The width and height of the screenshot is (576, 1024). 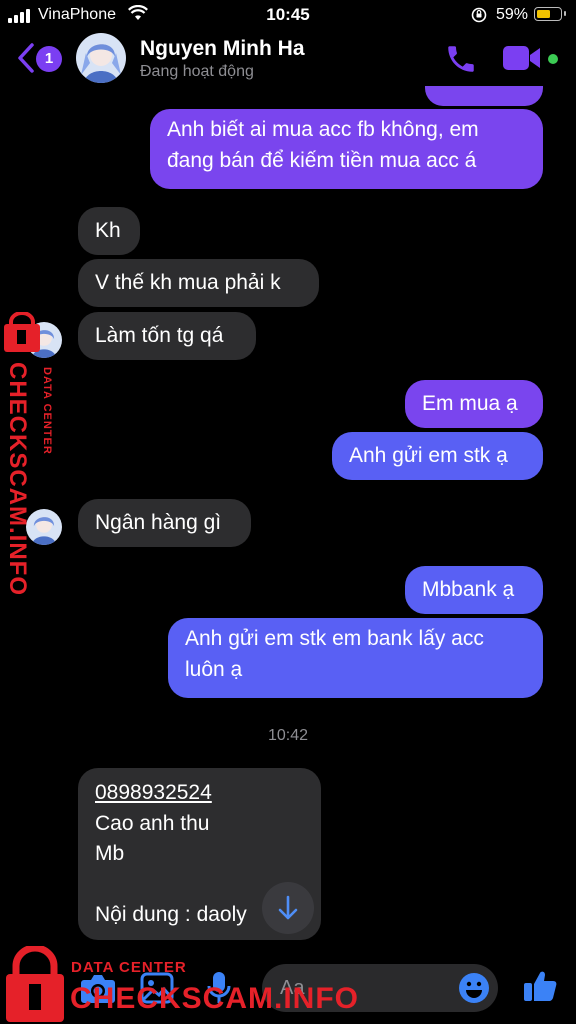 What do you see at coordinates (553, 59) in the screenshot?
I see `online-indicator` at bounding box center [553, 59].